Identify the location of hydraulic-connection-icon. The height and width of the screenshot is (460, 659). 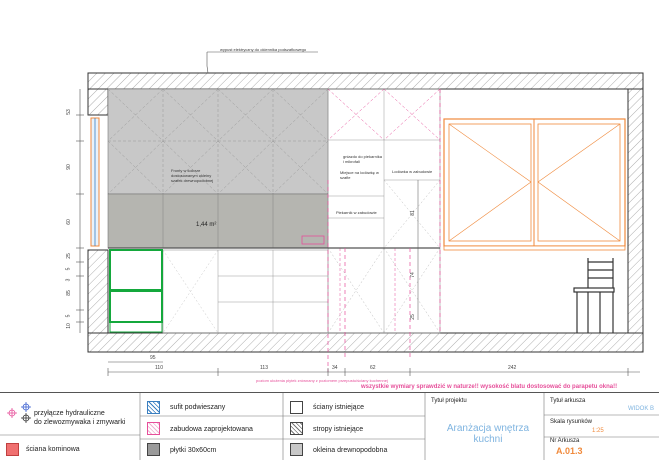
(19, 412).